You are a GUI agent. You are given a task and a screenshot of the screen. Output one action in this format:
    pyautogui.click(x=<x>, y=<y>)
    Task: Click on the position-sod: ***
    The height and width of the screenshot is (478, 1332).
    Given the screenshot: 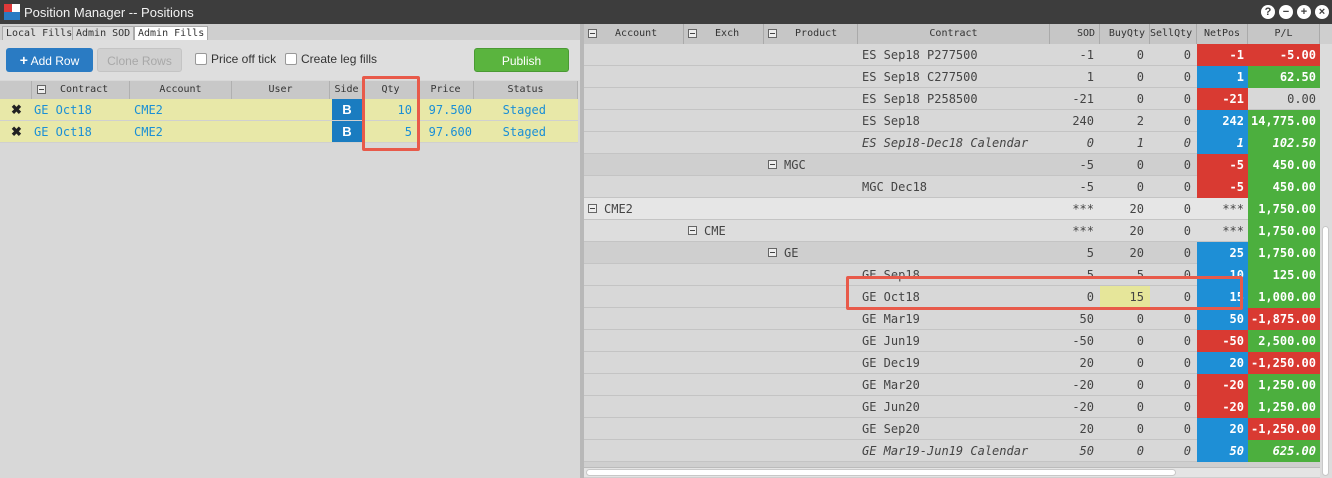 What is the action you would take?
    pyautogui.click(x=1083, y=209)
    